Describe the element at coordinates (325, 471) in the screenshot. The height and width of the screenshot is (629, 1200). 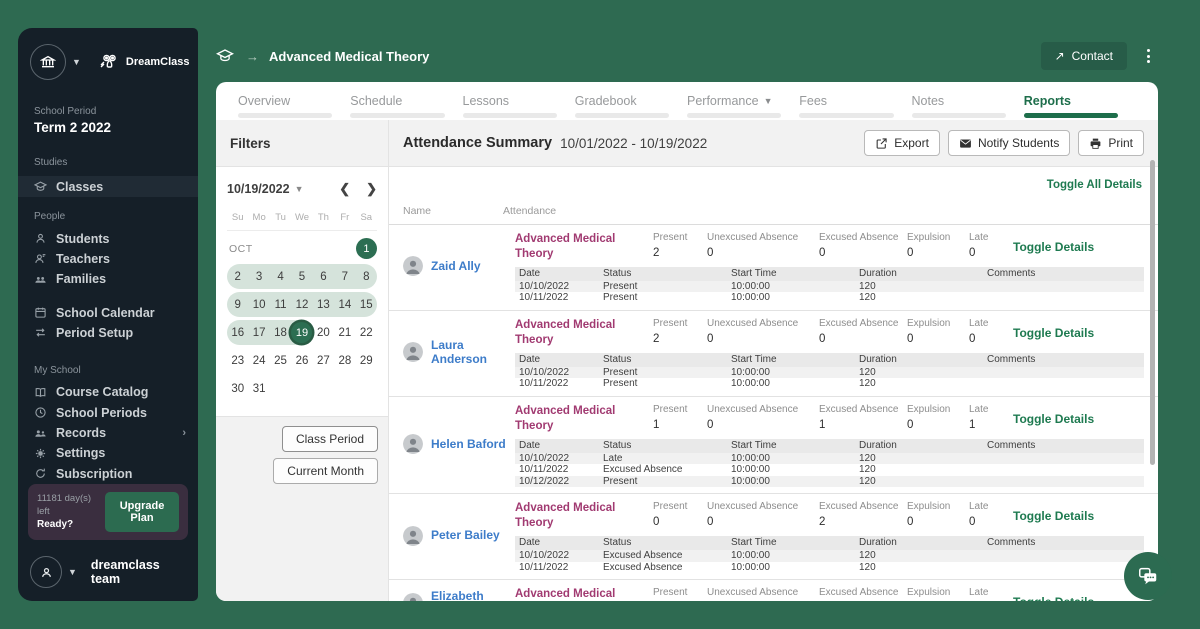
I see `current-month-button: Current Month` at that location.